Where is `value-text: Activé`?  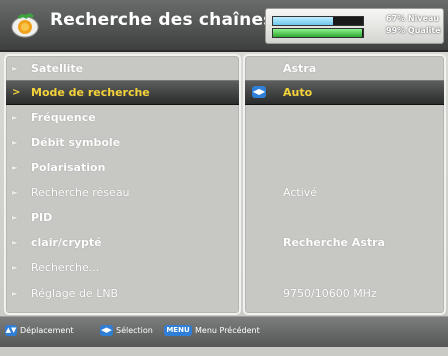
value-text: Activé is located at coordinates (300, 192).